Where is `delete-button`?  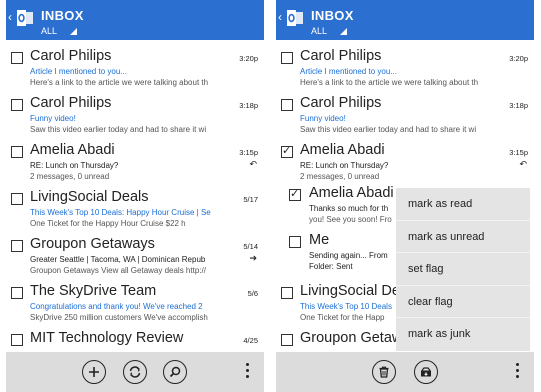 delete-button is located at coordinates (384, 372).